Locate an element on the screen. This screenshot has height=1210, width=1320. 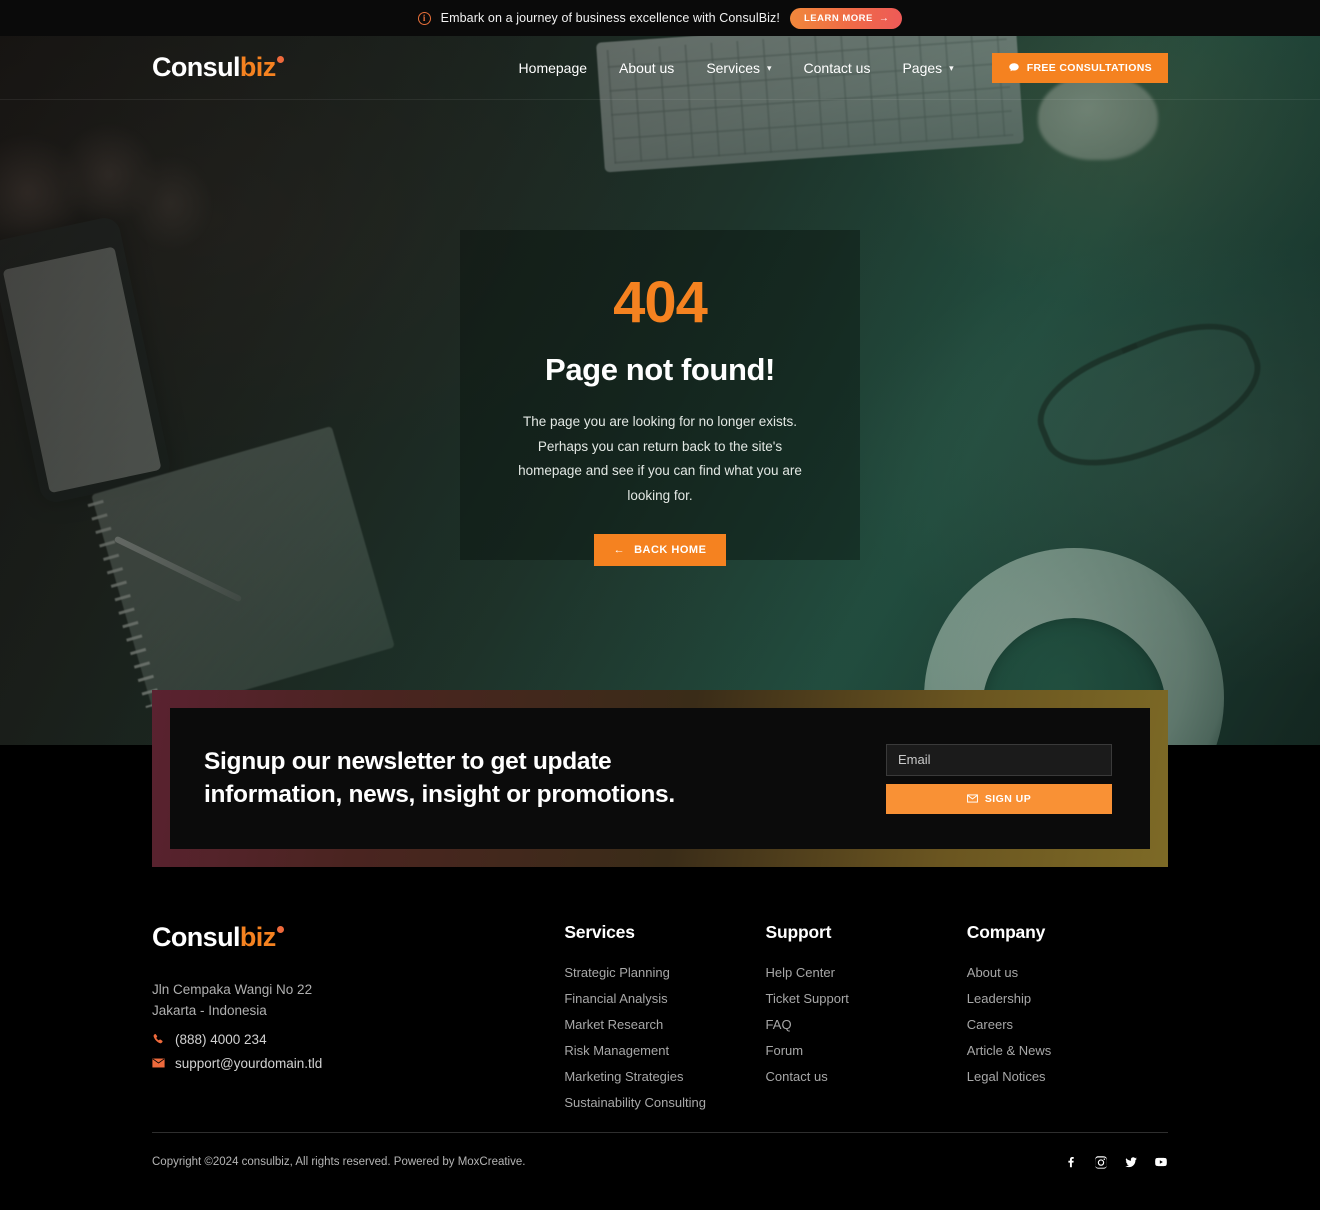
footer-link: Help Center is located at coordinates (866, 972).